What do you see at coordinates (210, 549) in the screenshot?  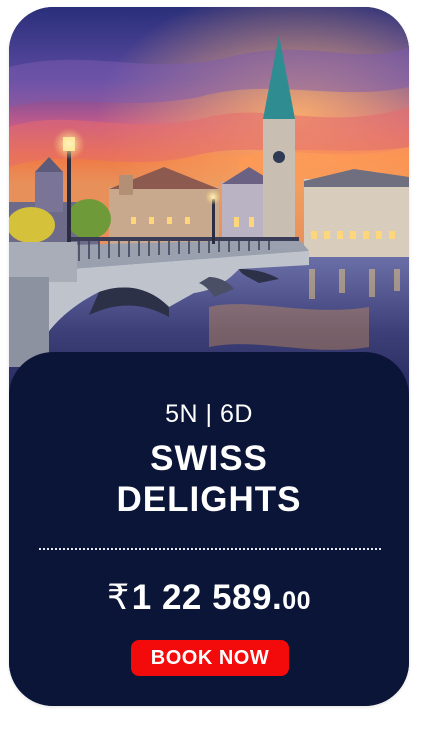 I see `dotted-divider` at bounding box center [210, 549].